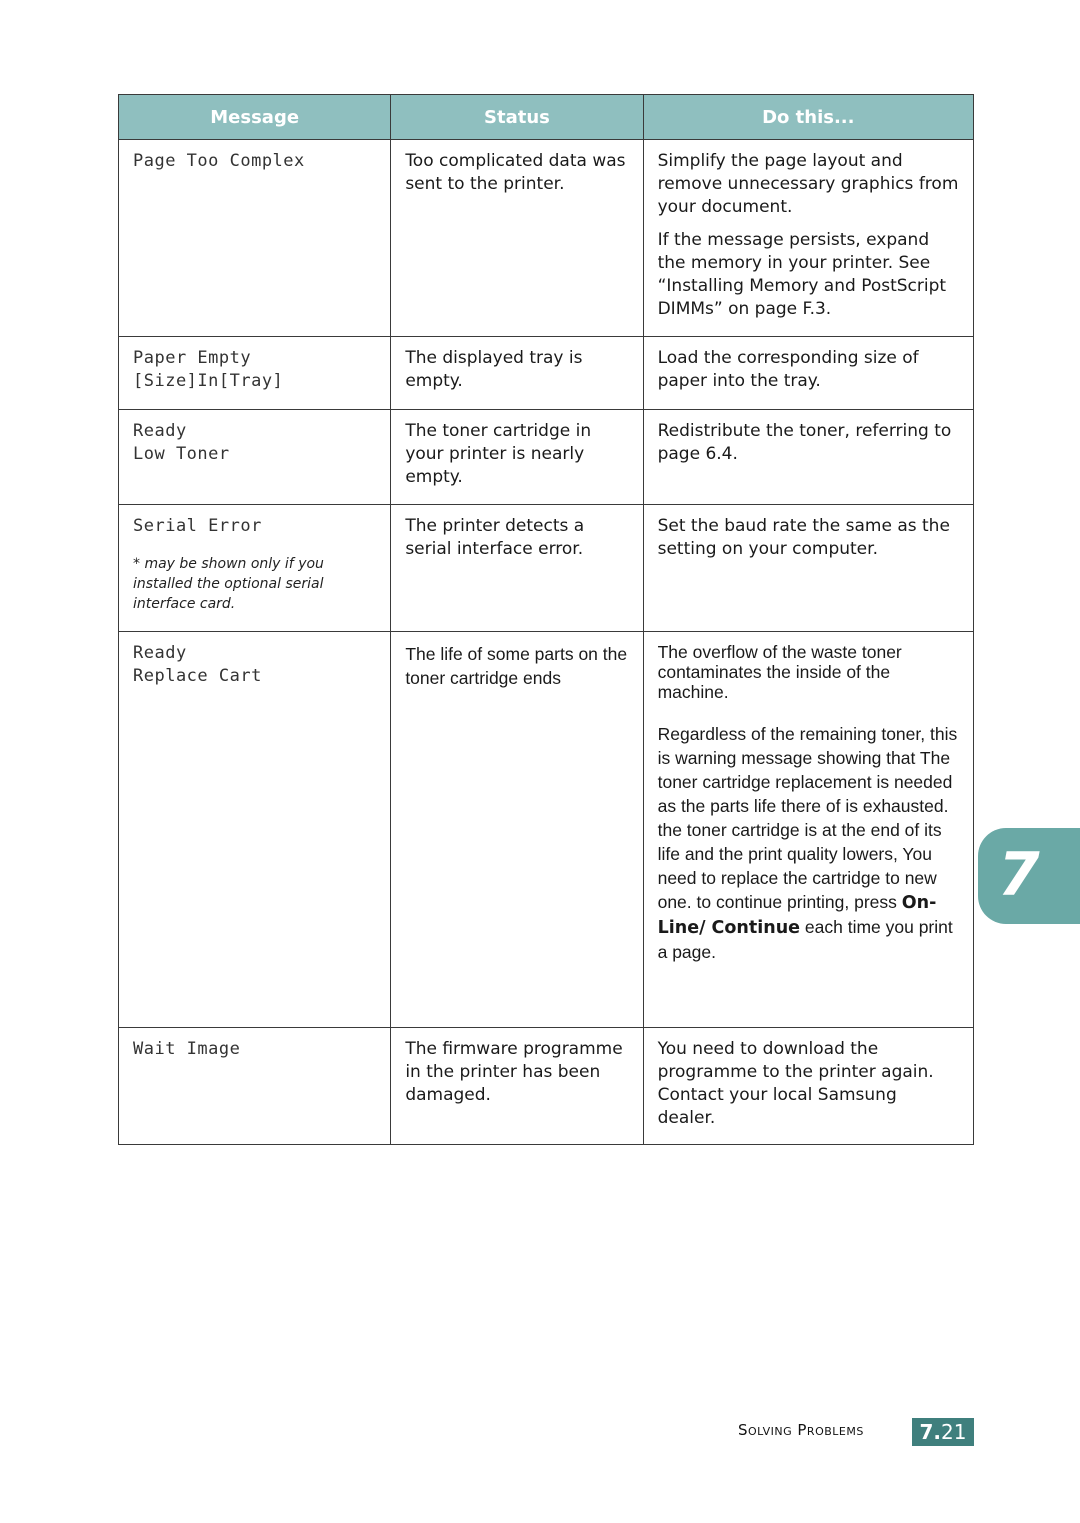 This screenshot has height=1523, width=1080. I want to click on message-cell: Page Too Complex, so click(254, 238).